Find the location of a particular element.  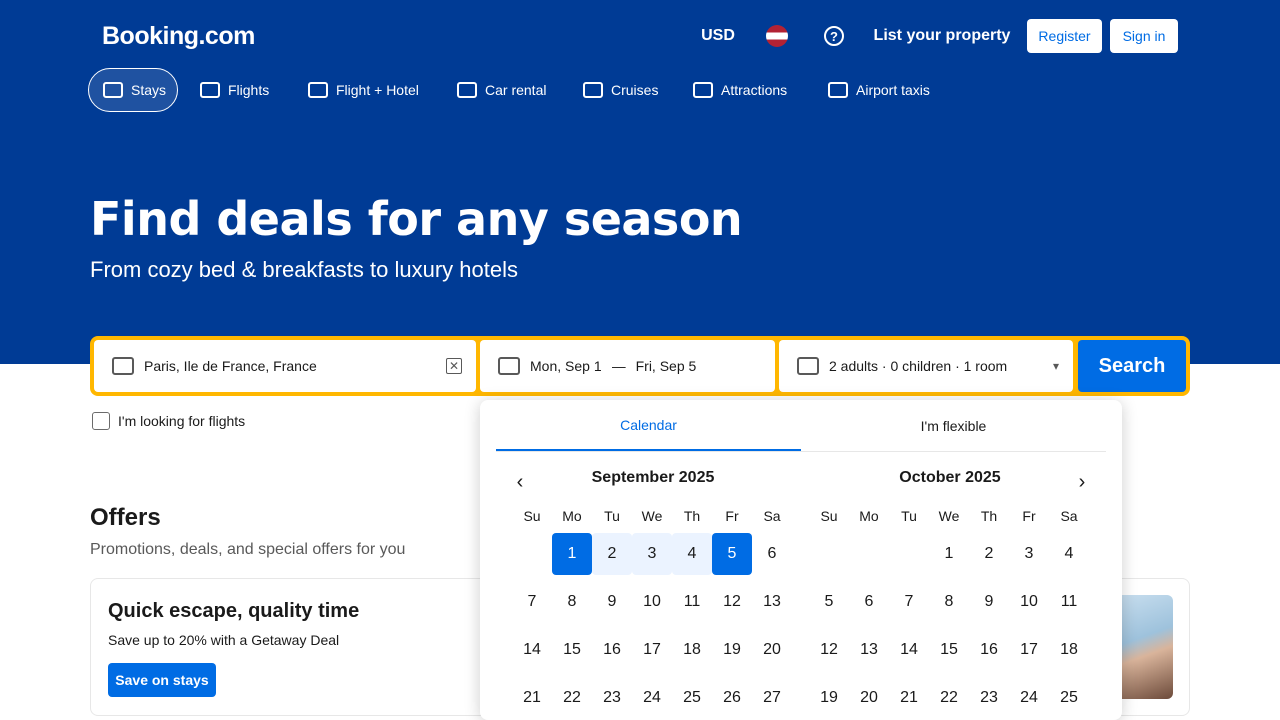

currency-button: USD is located at coordinates (718, 36).